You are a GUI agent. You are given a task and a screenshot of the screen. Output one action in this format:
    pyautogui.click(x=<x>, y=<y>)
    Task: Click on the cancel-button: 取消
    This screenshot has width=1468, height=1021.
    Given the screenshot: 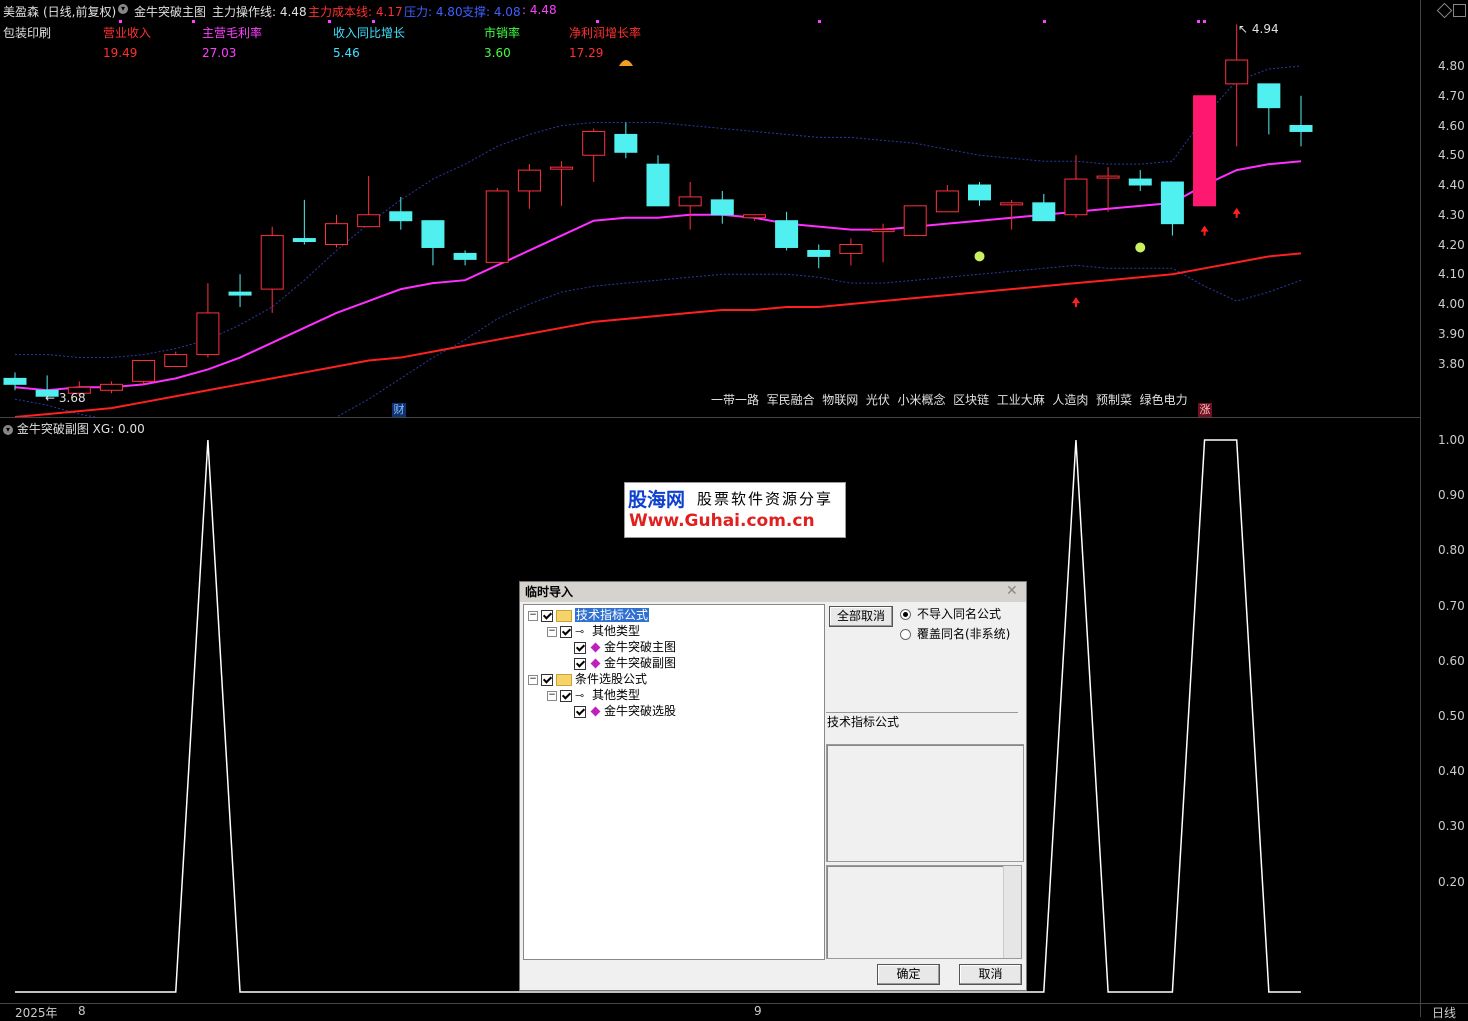 What is the action you would take?
    pyautogui.click(x=990, y=974)
    